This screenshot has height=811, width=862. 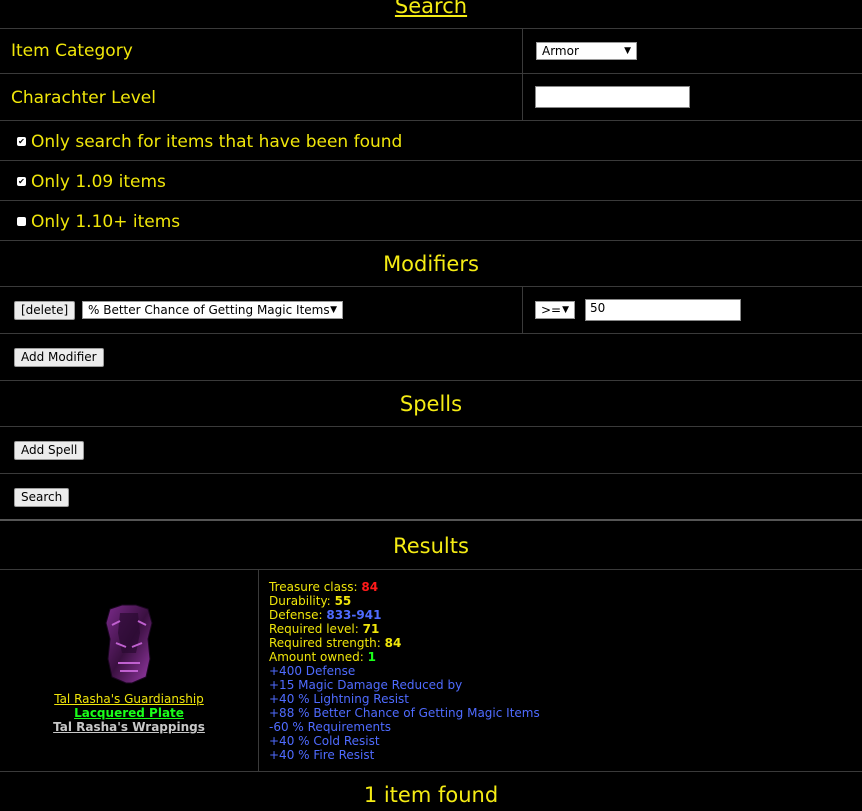 I want to click on item-category-row: Item Category Armor ▼, so click(x=431, y=51).